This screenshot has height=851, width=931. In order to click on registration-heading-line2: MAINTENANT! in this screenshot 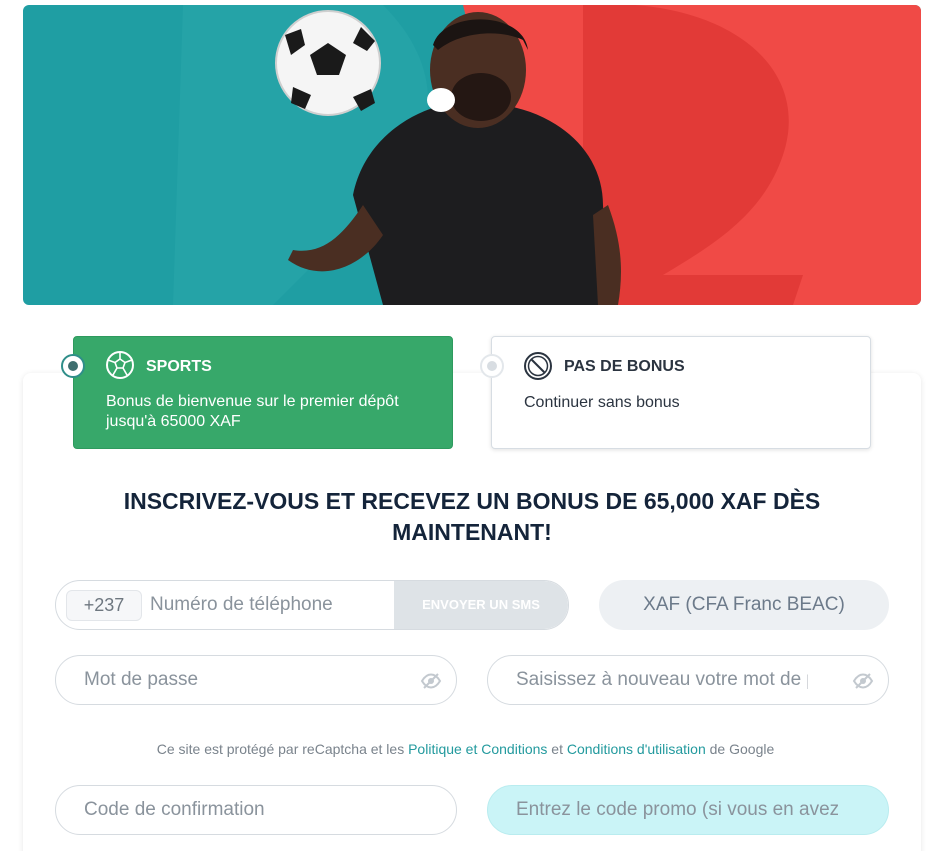, I will do `click(472, 532)`.